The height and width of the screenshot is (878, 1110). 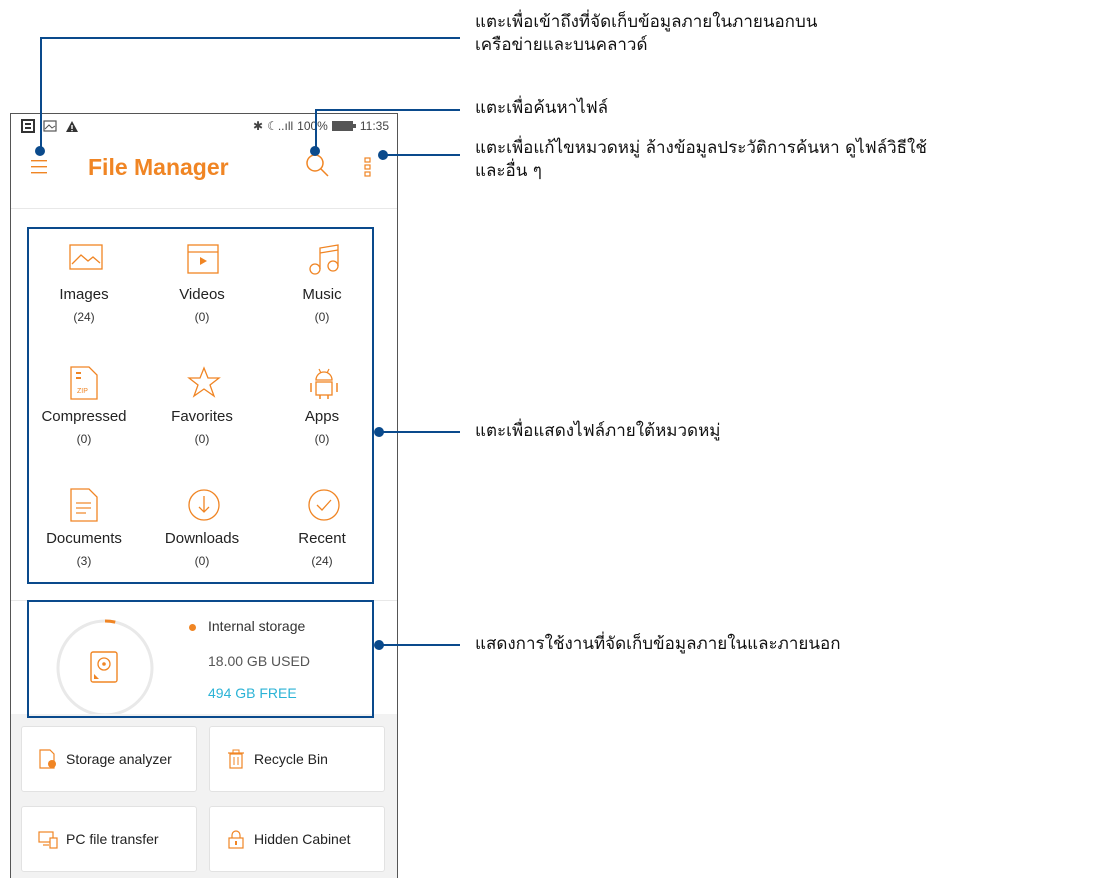 I want to click on storage-analyzer-icon, so click(x=47, y=759).